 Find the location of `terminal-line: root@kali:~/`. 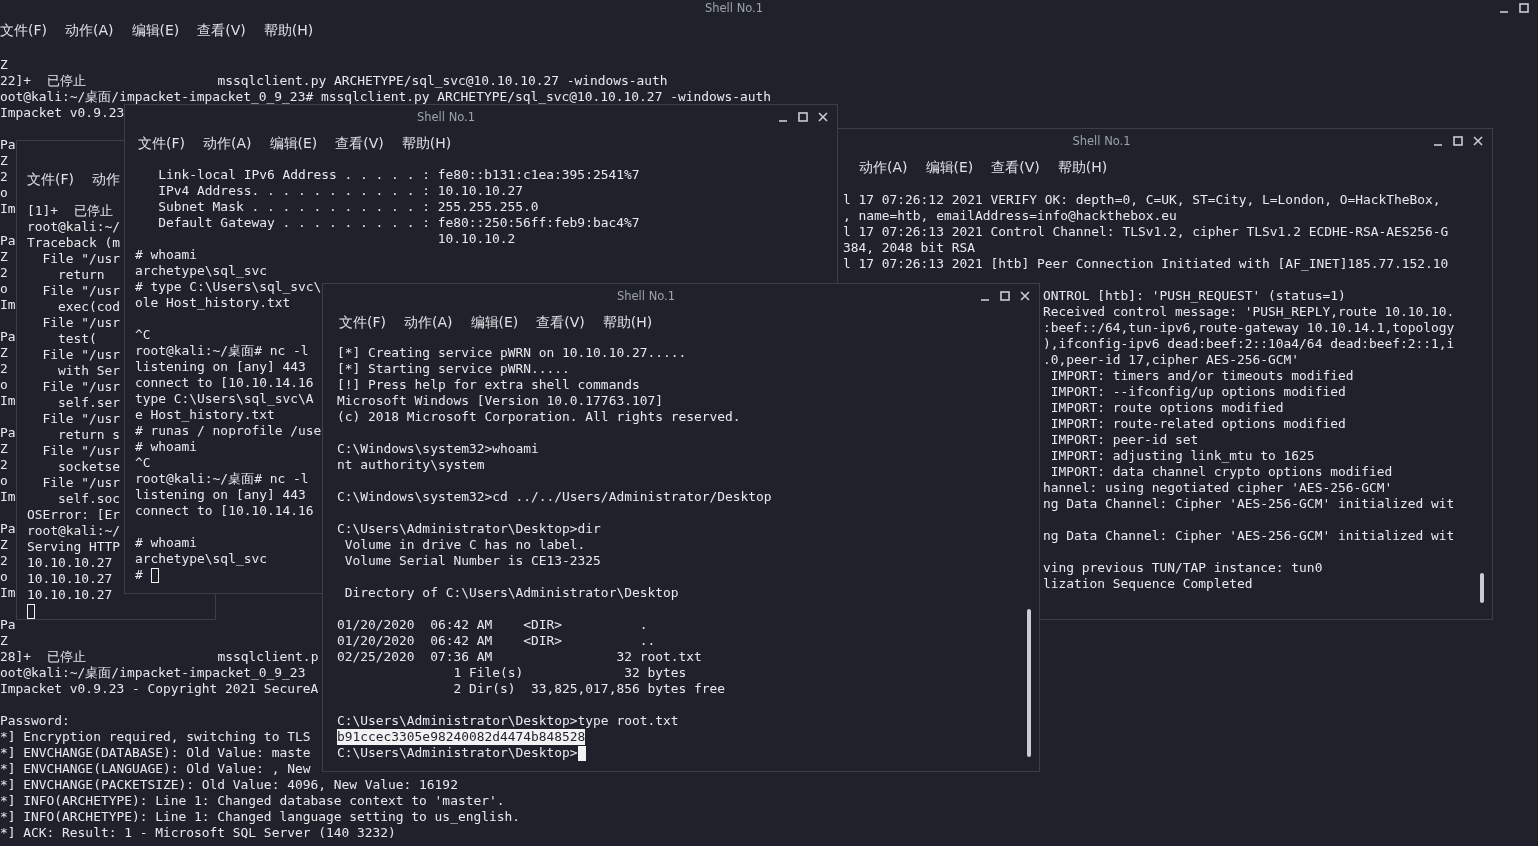

terminal-line: root@kali:~/ is located at coordinates (74, 227).